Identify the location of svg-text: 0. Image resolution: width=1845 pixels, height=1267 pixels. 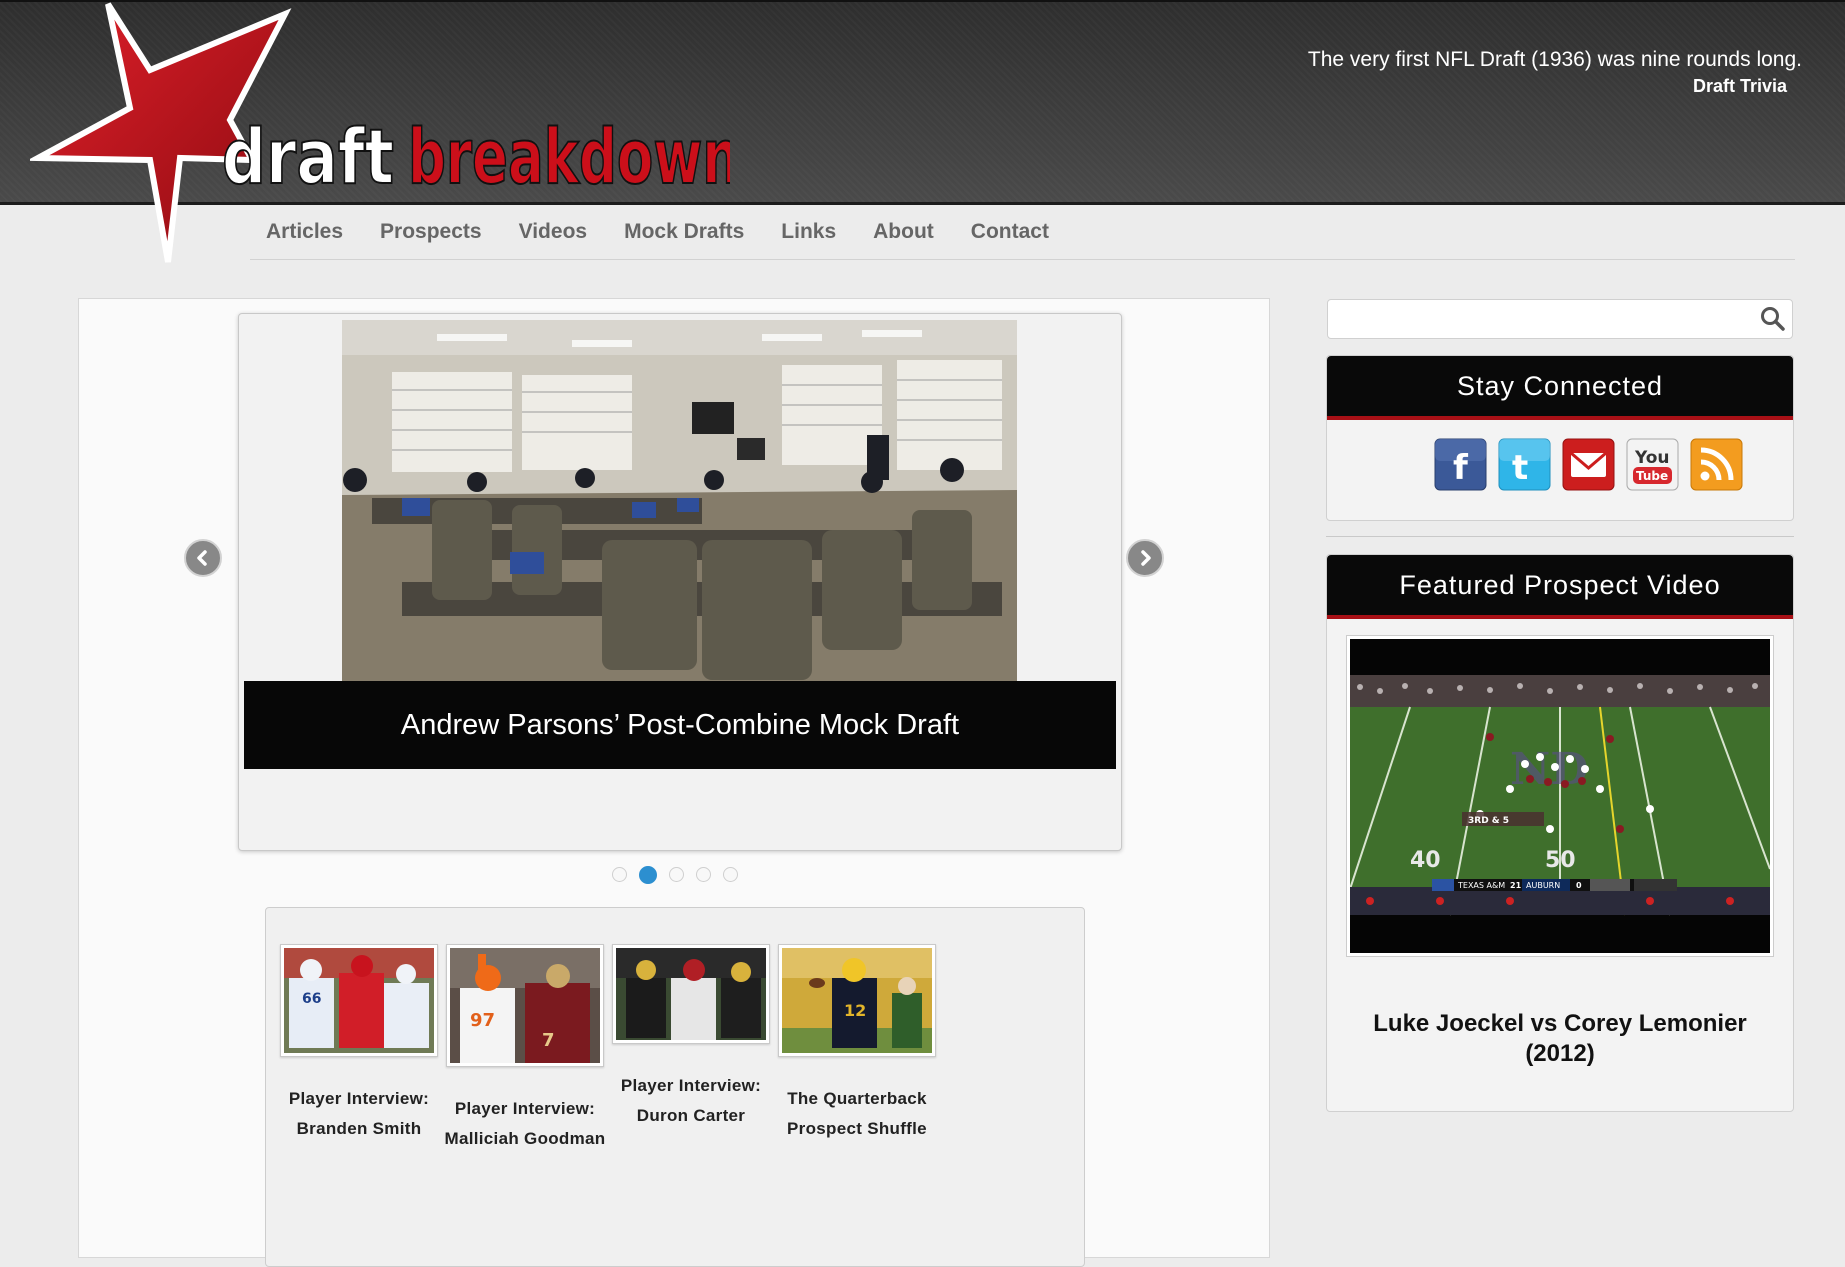
(1579, 885).